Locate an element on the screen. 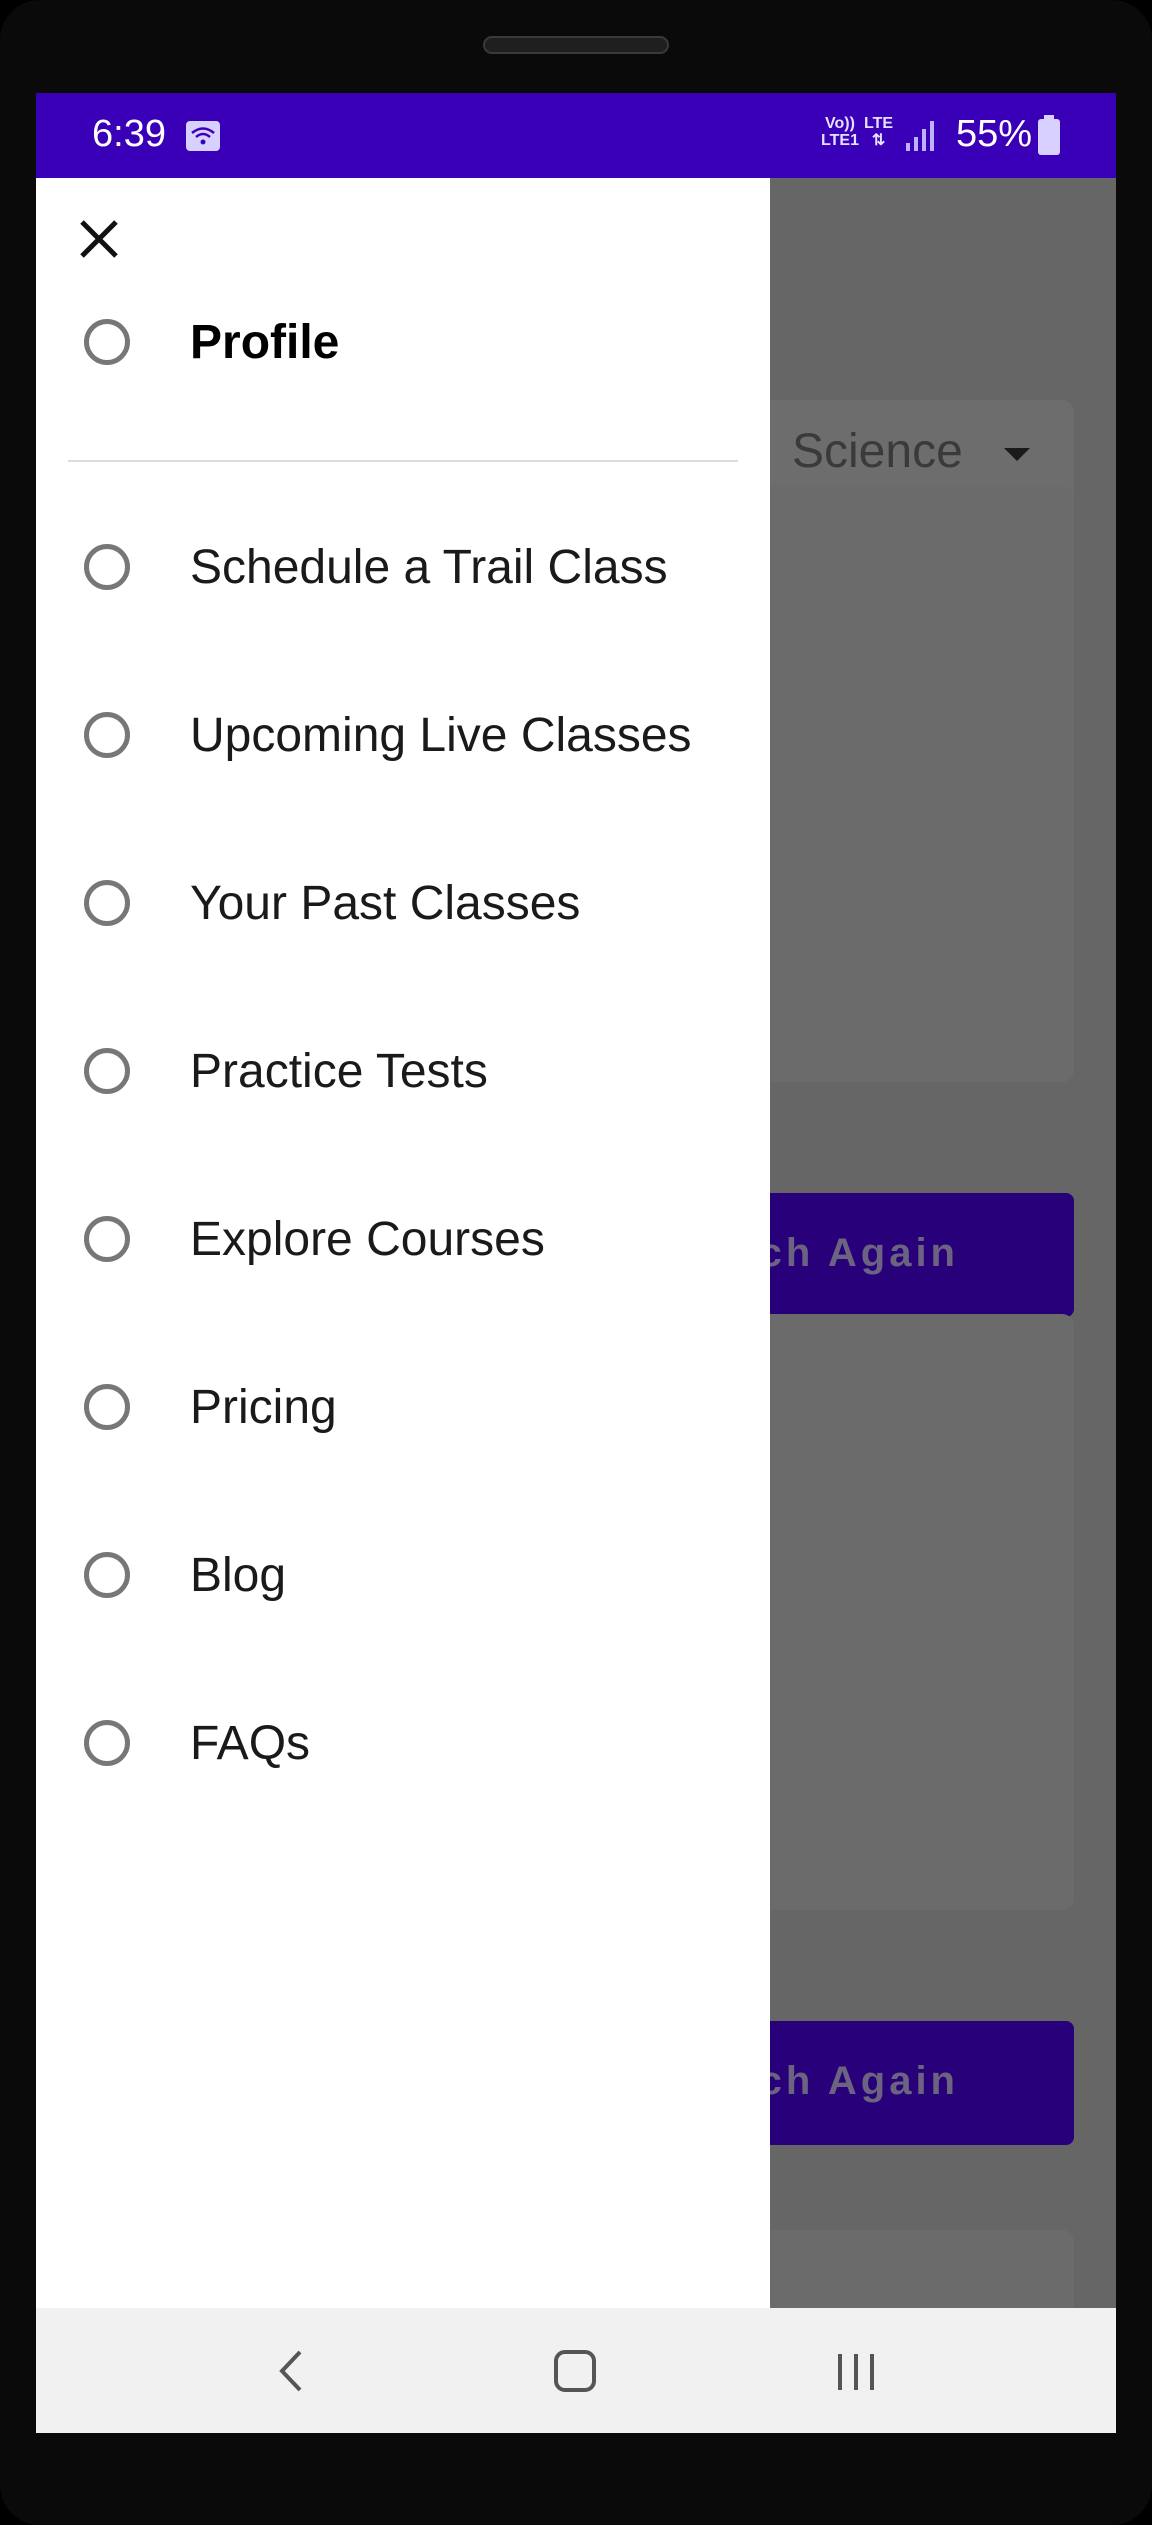 The image size is (1152, 2525). home-icon is located at coordinates (575, 2371).